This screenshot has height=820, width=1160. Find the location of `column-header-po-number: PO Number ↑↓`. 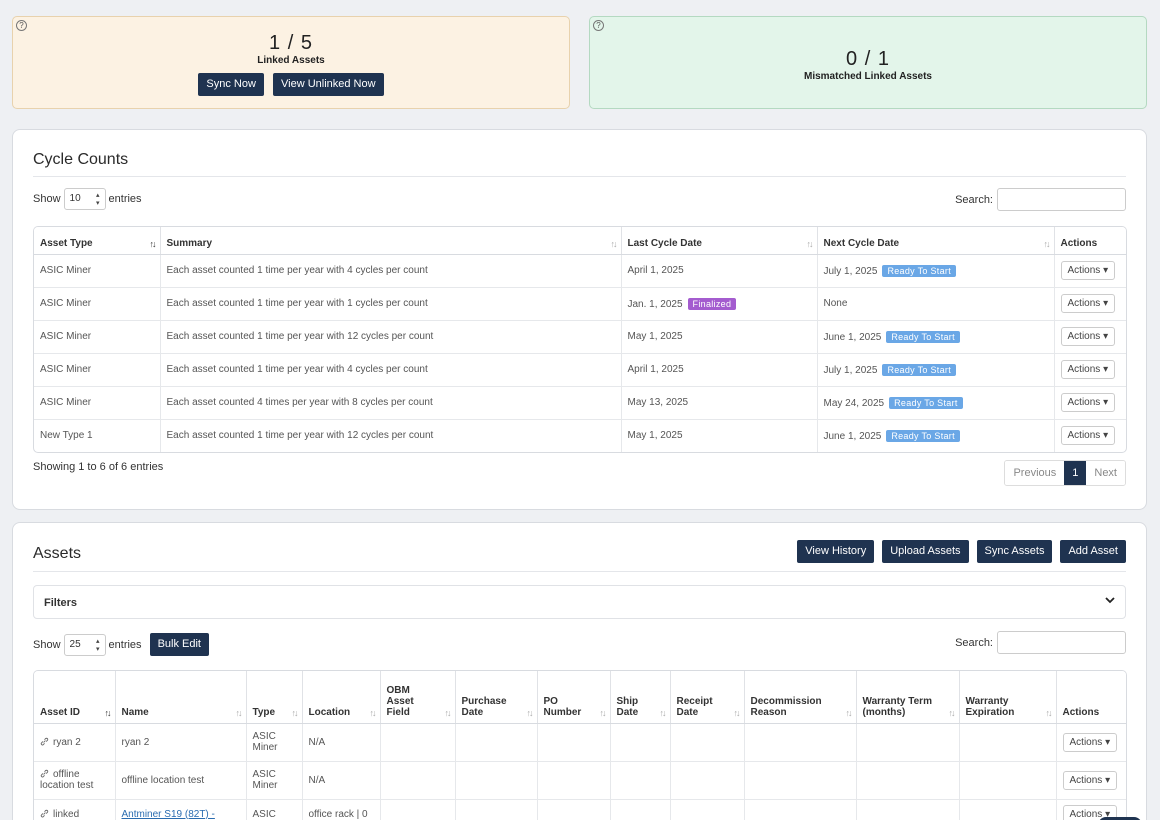

column-header-po-number: PO Number ↑↓ is located at coordinates (574, 697).